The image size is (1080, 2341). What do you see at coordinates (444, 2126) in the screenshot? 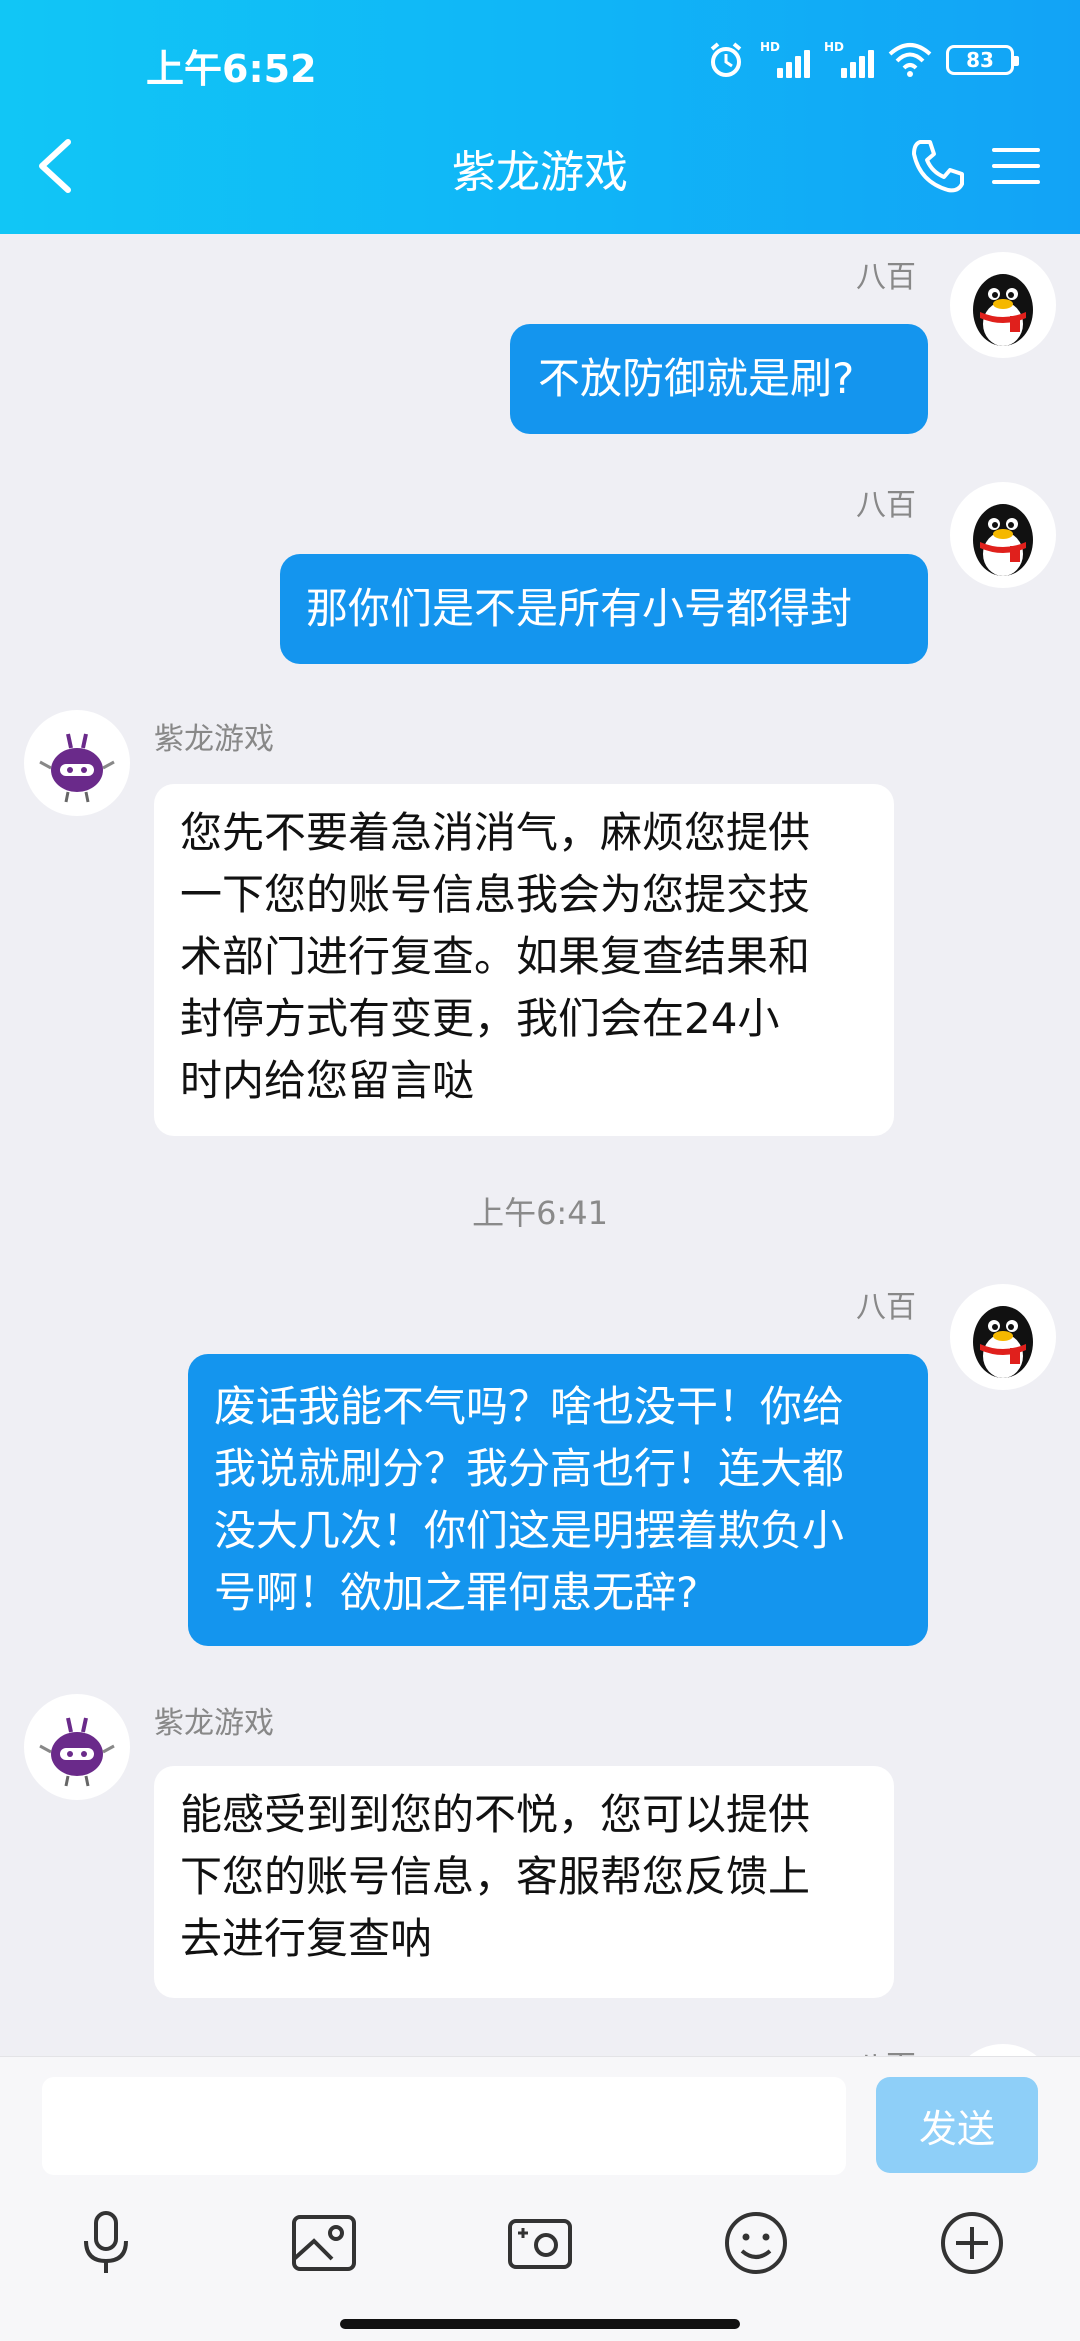
I see `message-input` at bounding box center [444, 2126].